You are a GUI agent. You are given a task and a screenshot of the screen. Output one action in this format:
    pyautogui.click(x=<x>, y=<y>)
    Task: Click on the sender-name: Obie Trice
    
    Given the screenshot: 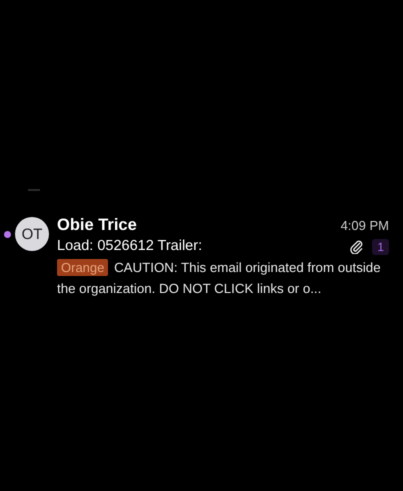 What is the action you would take?
    pyautogui.click(x=97, y=225)
    